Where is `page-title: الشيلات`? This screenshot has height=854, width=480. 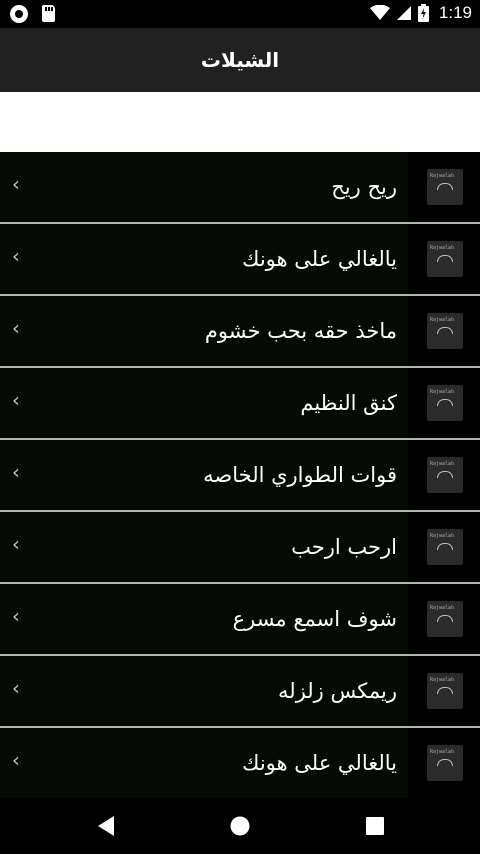 page-title: الشيلات is located at coordinates (240, 60).